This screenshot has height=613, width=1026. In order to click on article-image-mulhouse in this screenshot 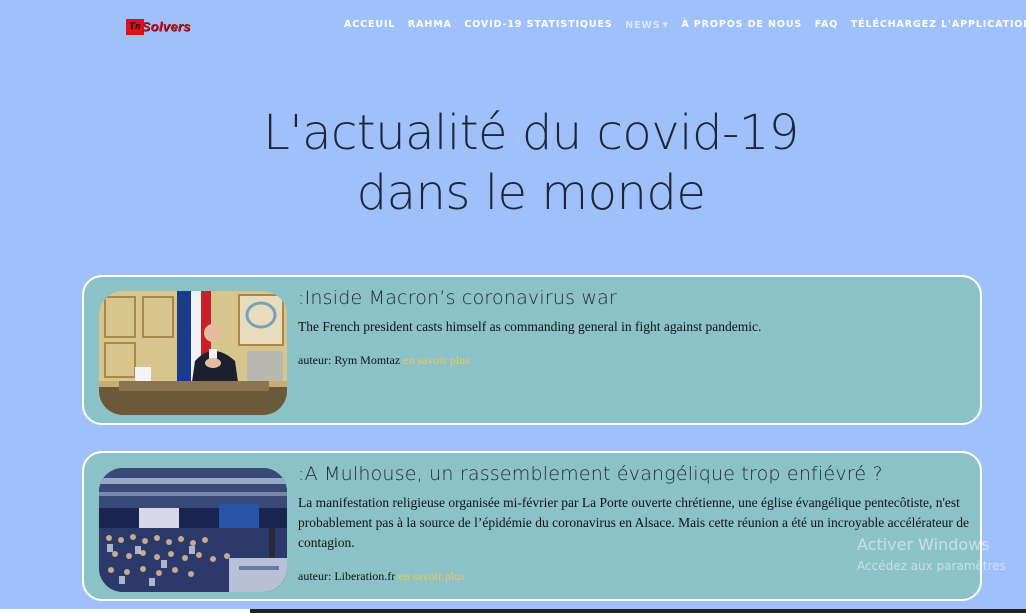, I will do `click(193, 530)`.